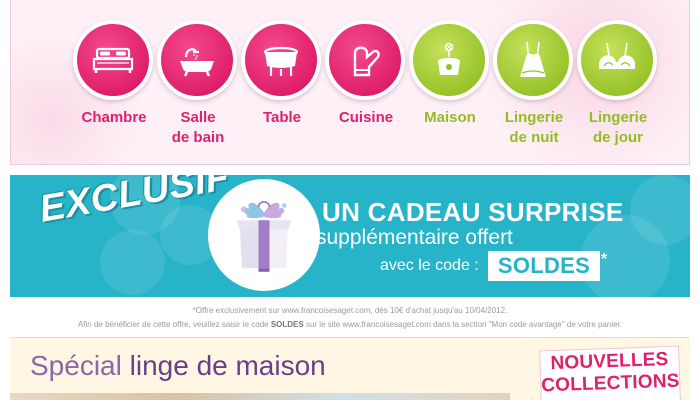  I want to click on promo-subheadline: supplémentaire offert, so click(414, 237).